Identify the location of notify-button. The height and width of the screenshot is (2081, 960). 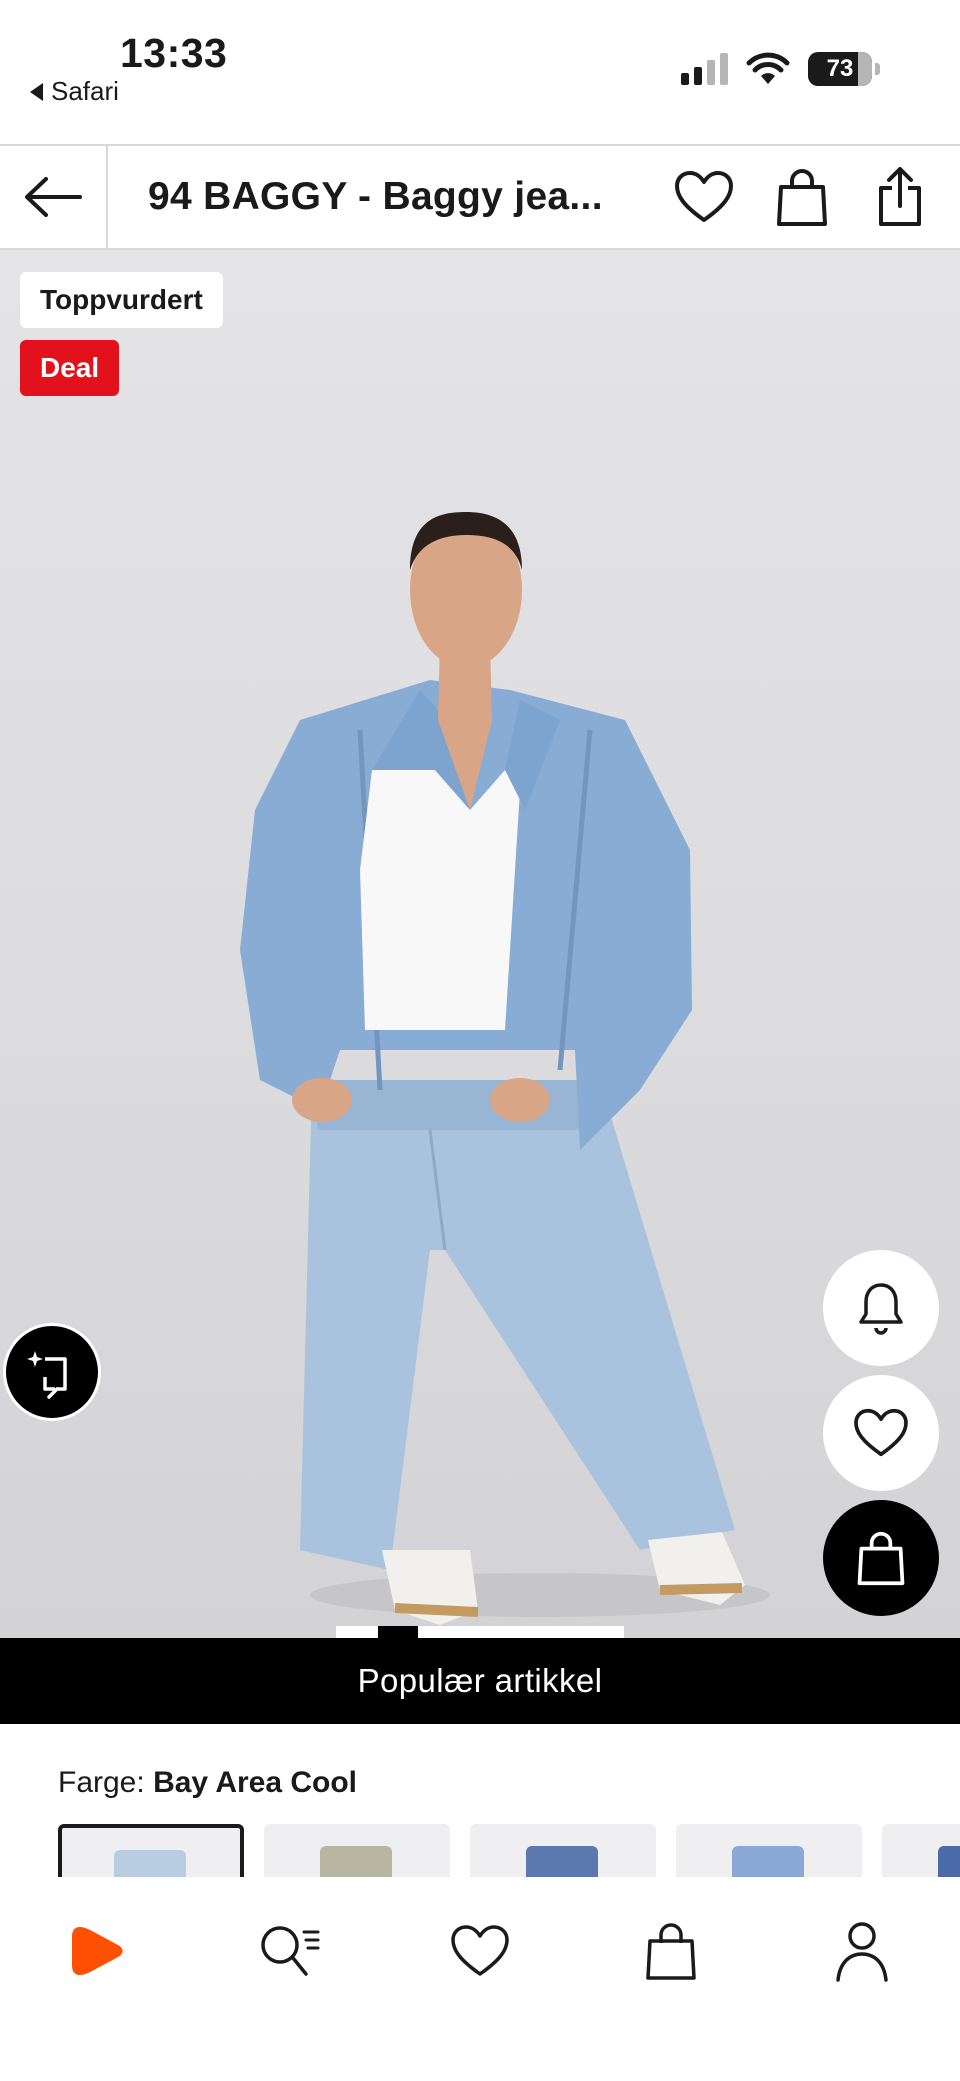
(881, 1308).